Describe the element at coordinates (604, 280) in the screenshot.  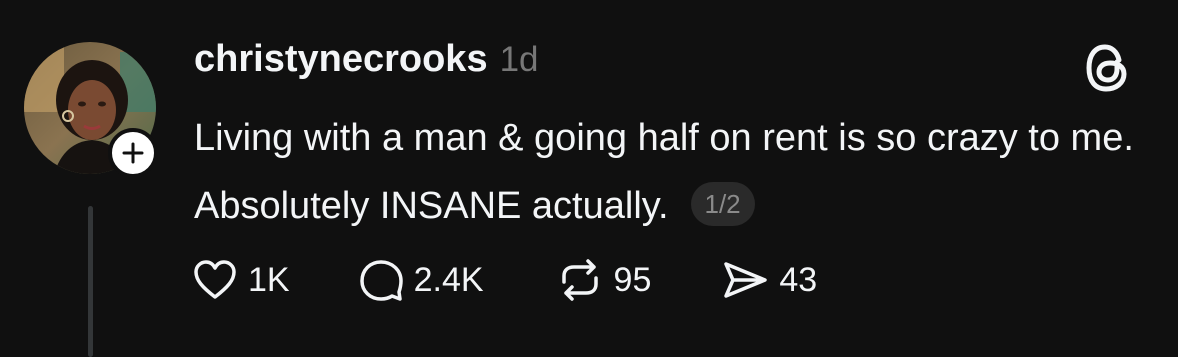
I see `repost-button: 95` at that location.